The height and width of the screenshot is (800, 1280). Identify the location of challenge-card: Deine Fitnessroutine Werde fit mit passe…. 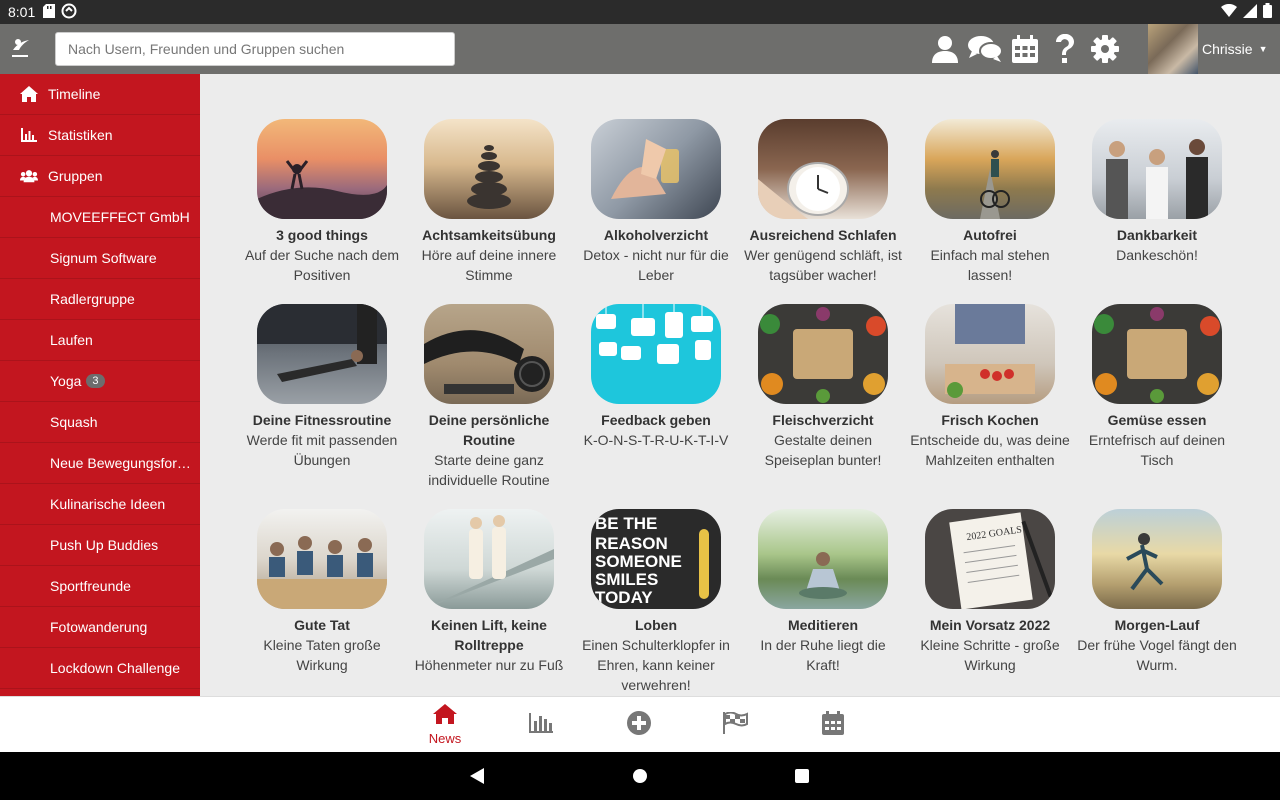
(322, 387).